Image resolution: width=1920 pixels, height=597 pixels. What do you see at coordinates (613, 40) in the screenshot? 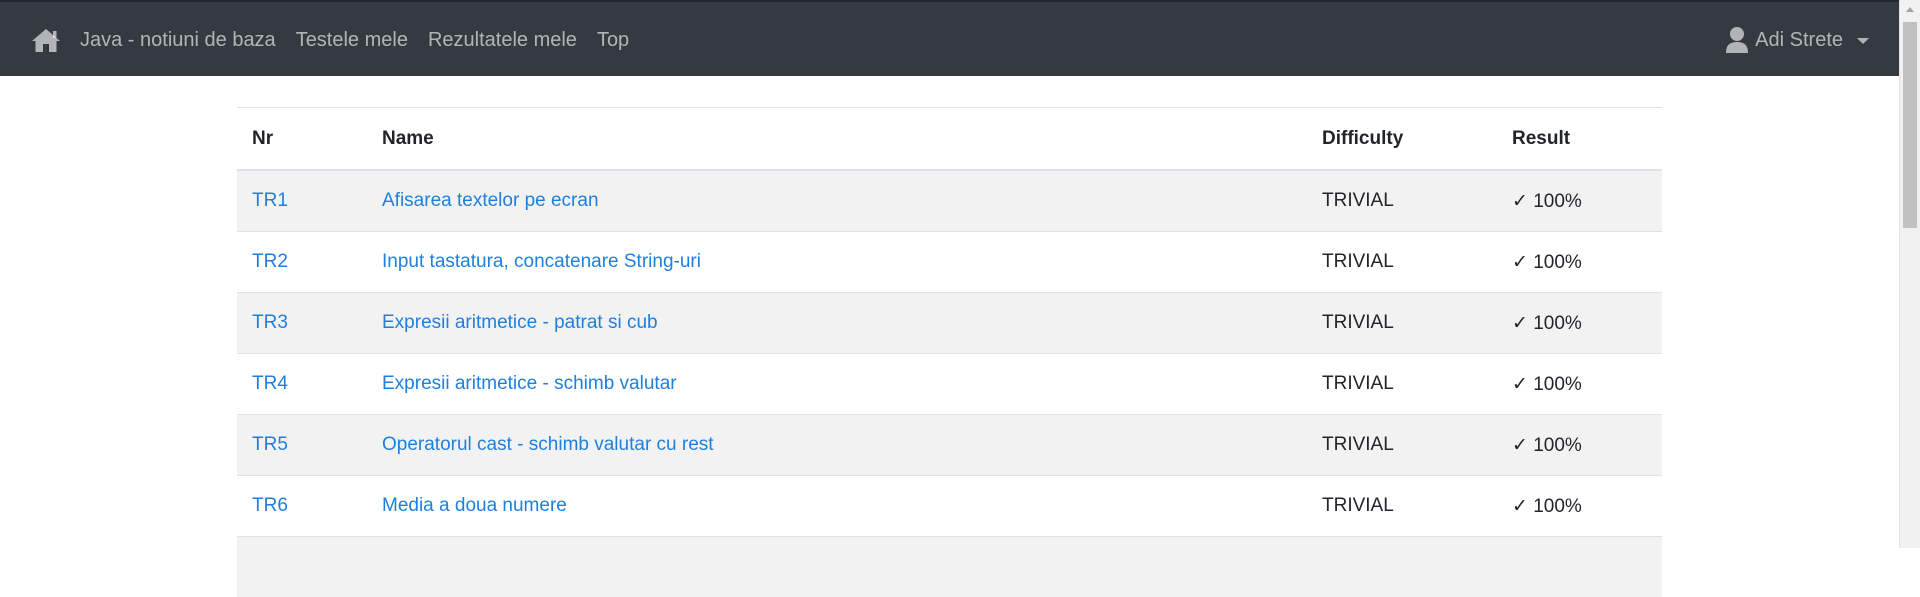
I see `nav-link-top: Top` at bounding box center [613, 40].